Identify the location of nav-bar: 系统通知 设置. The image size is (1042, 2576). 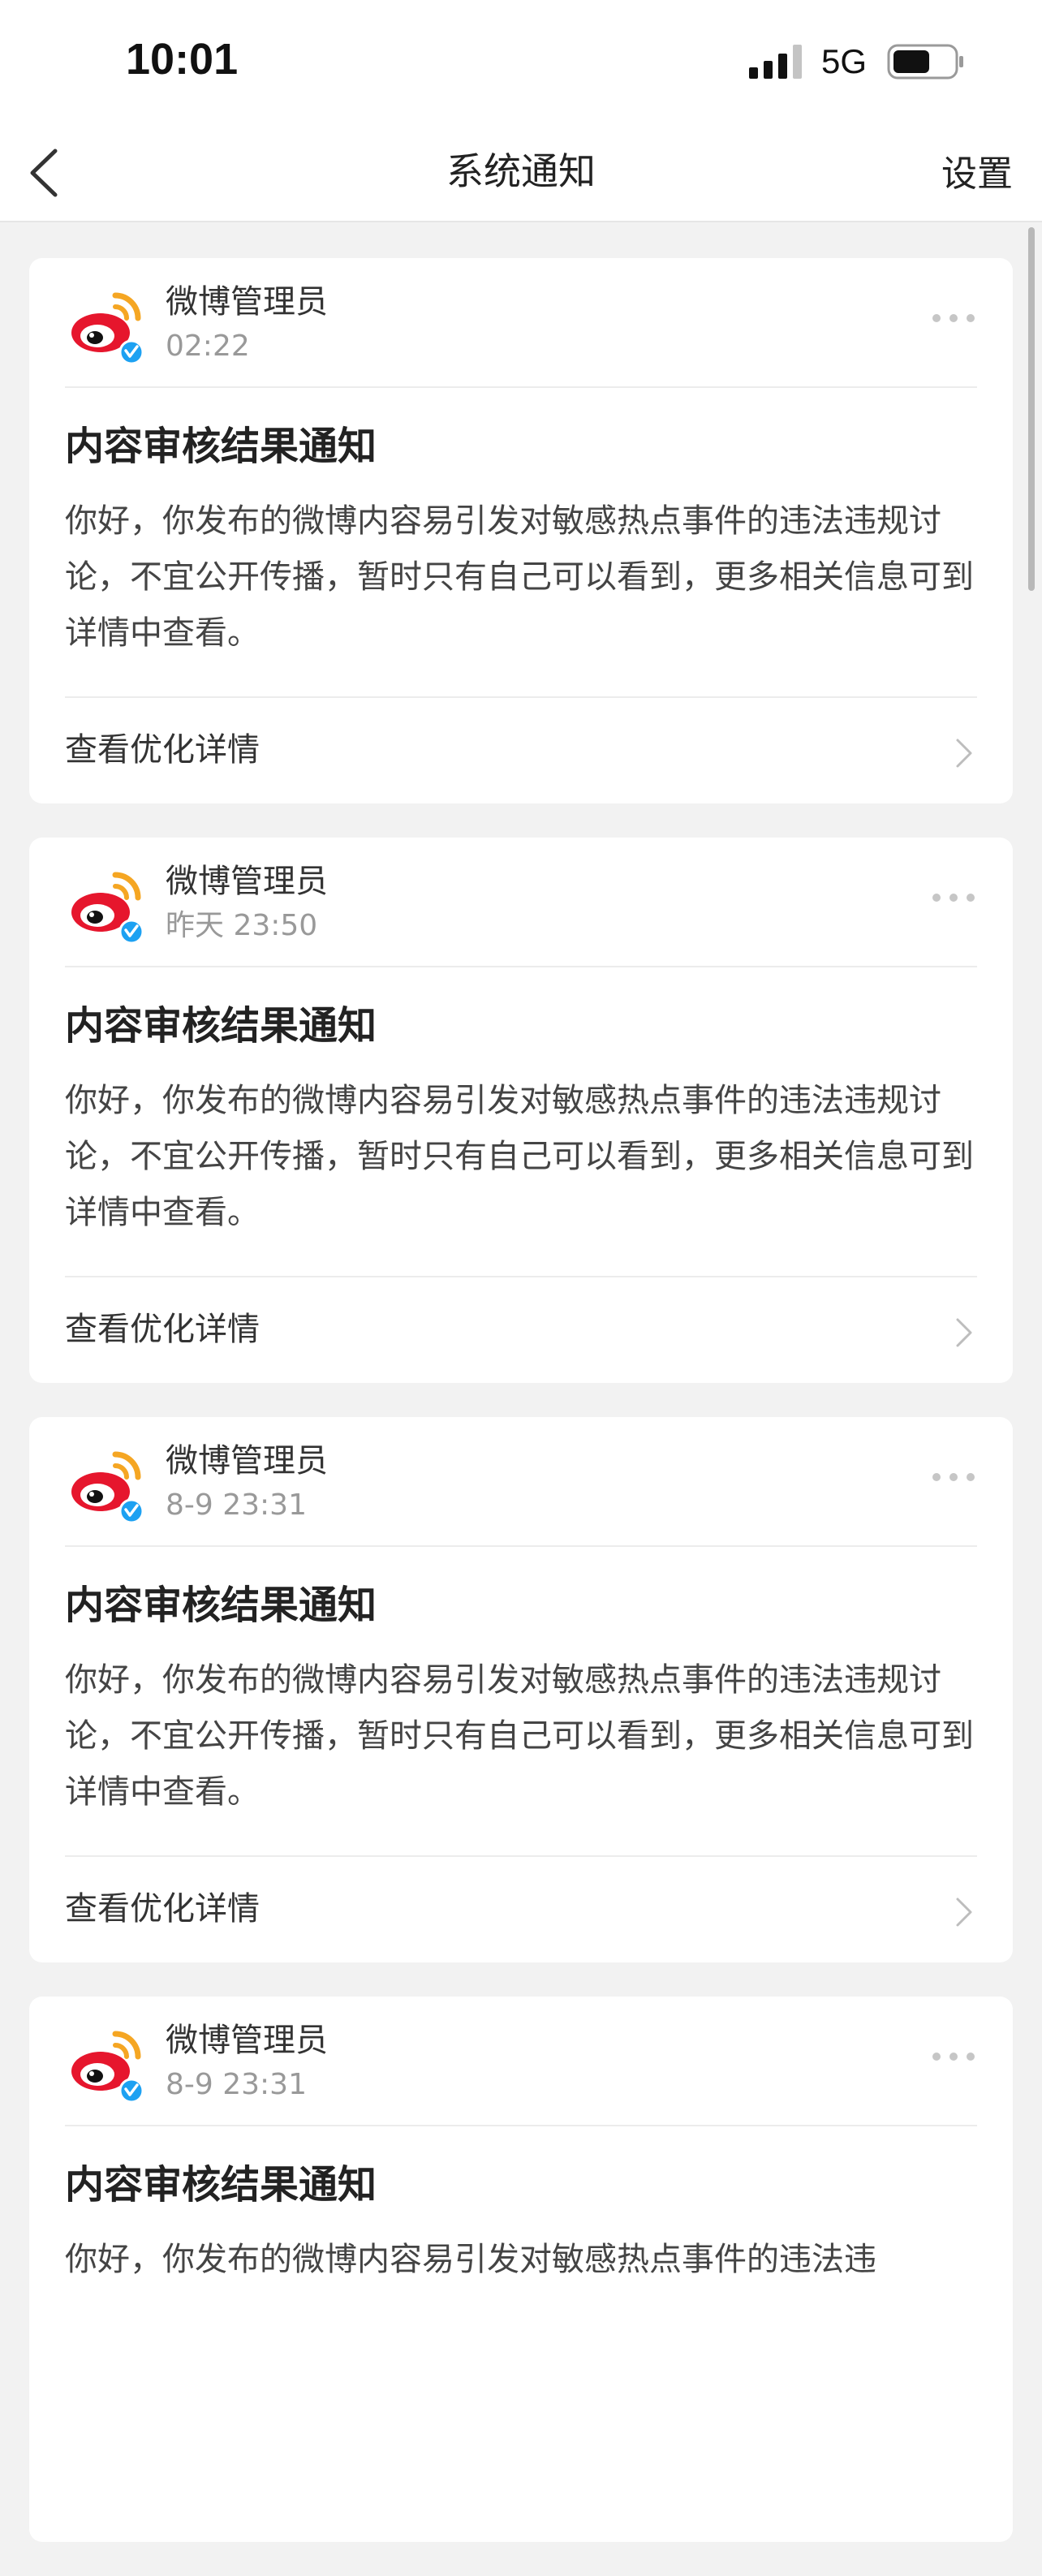
(521, 172).